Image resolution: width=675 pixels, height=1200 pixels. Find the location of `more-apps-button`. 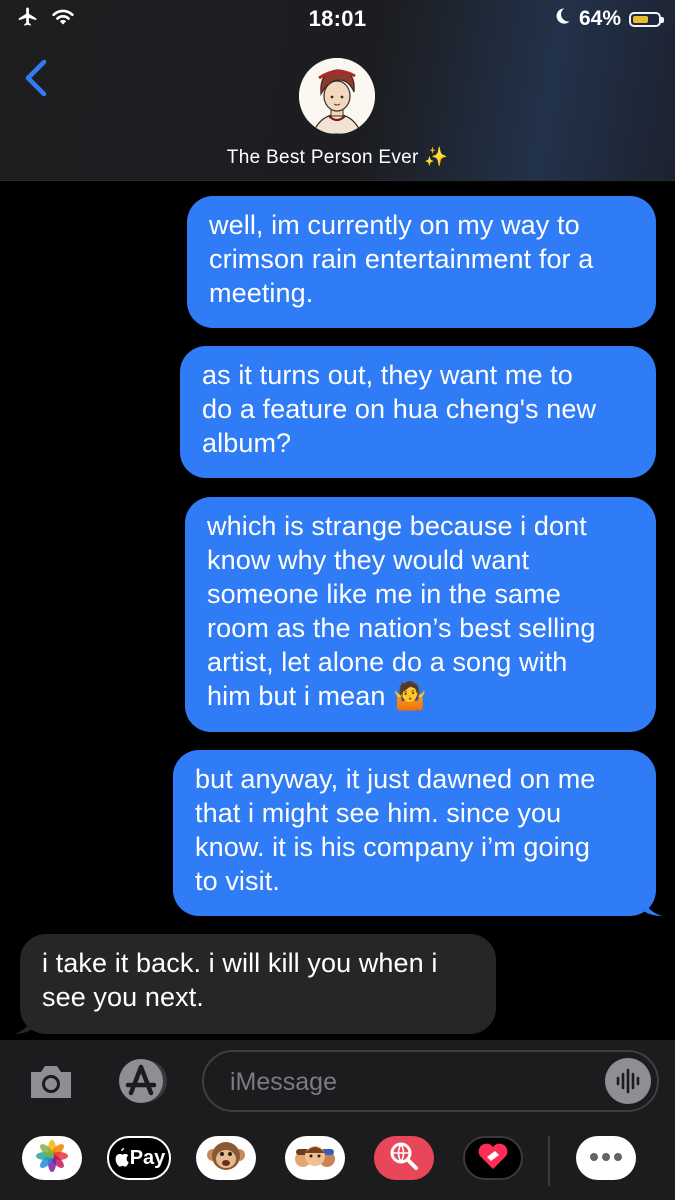

more-apps-button is located at coordinates (606, 1158).